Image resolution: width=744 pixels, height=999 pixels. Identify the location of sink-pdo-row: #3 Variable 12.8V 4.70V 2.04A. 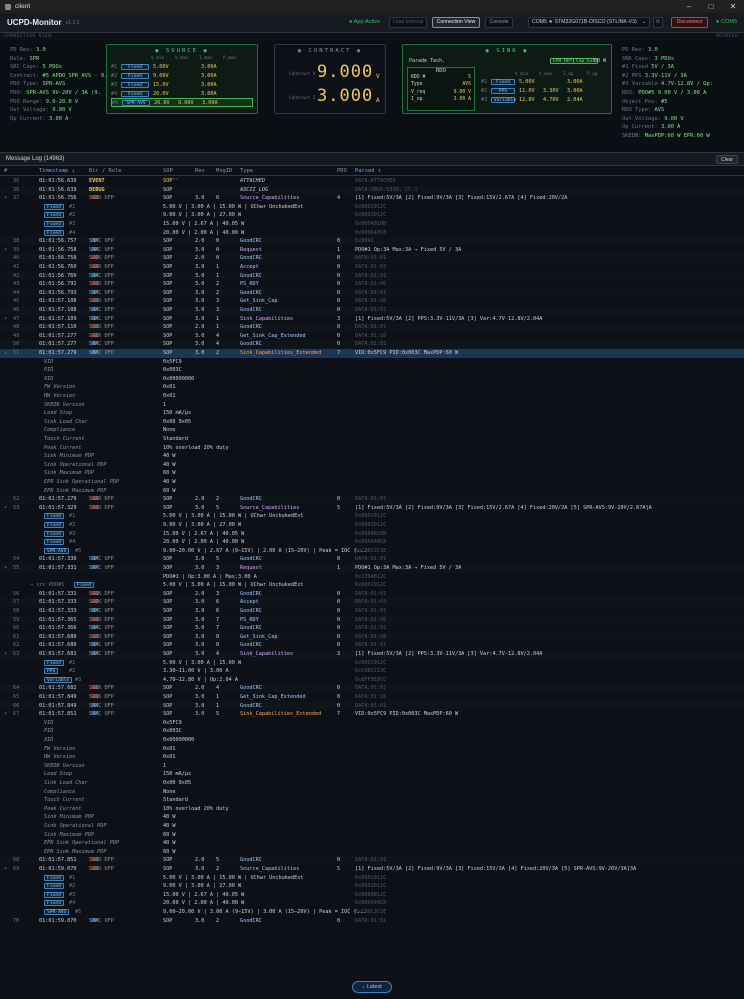
(546, 99).